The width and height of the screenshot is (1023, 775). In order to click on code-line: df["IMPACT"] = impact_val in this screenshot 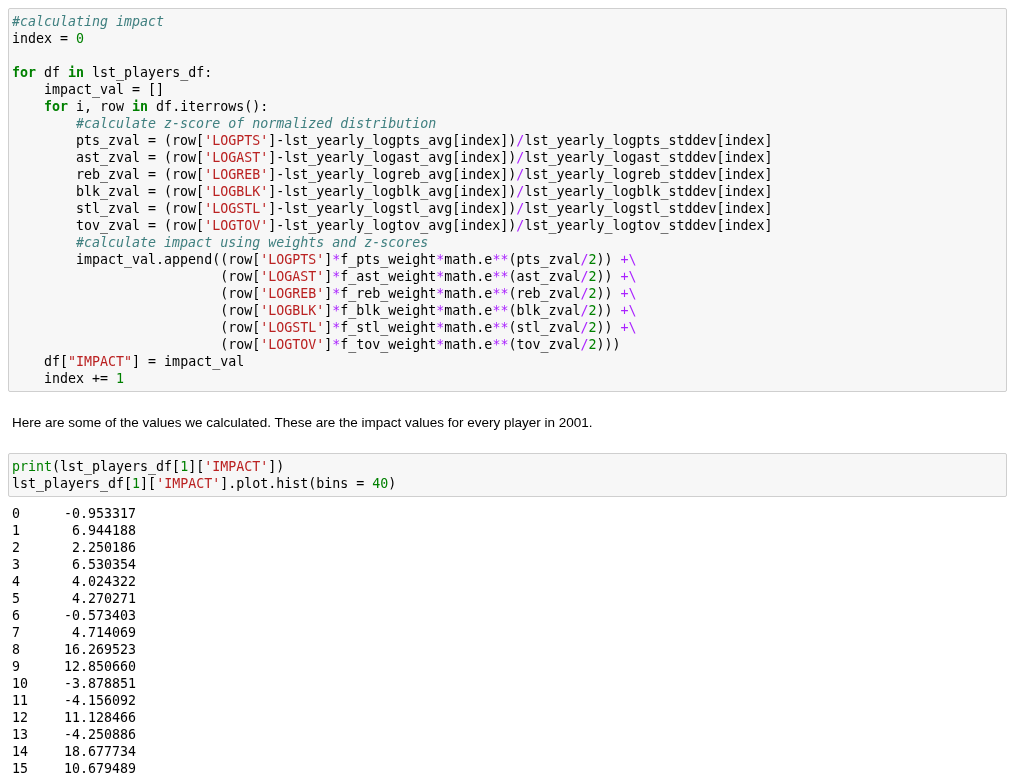, I will do `click(144, 361)`.